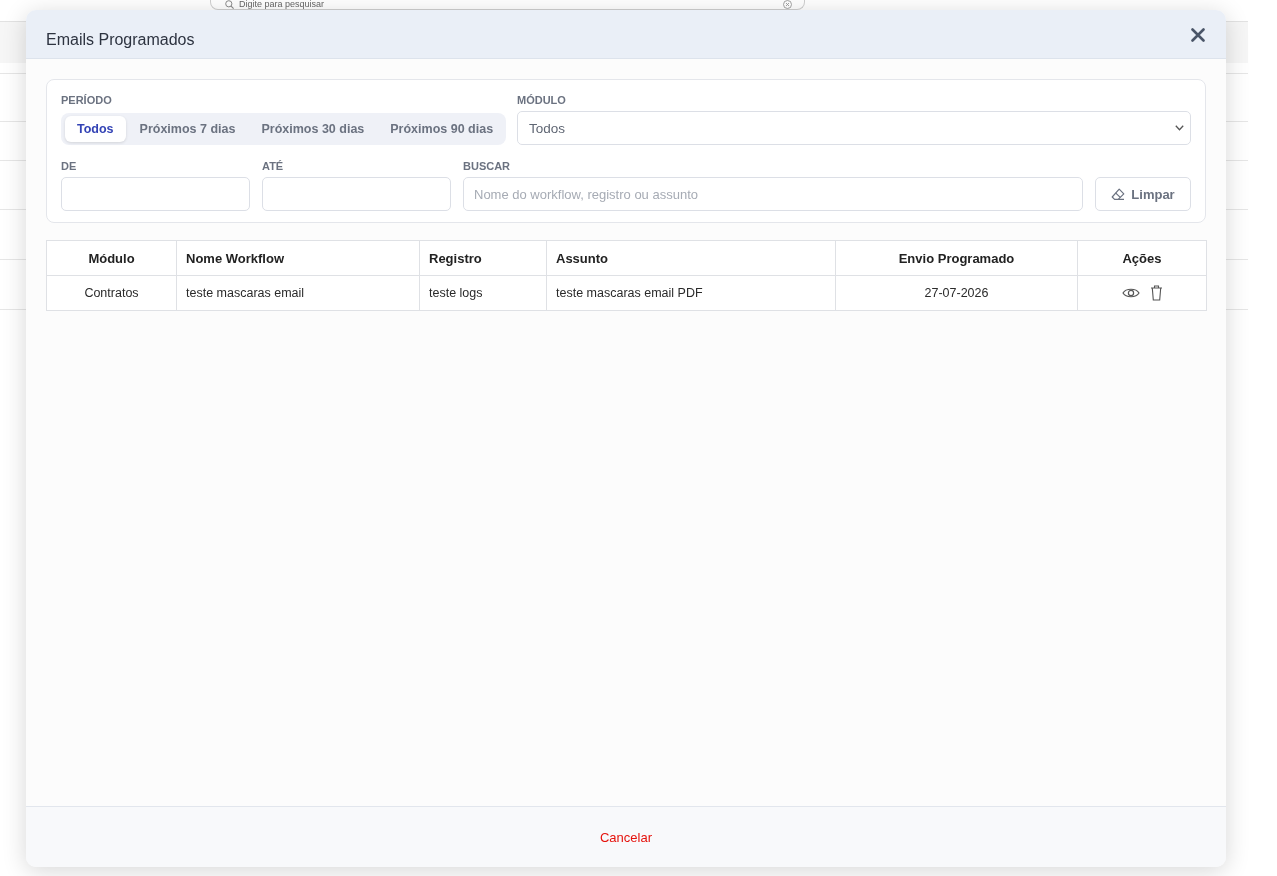  I want to click on table-cell: 27-07-2026, so click(956, 293).